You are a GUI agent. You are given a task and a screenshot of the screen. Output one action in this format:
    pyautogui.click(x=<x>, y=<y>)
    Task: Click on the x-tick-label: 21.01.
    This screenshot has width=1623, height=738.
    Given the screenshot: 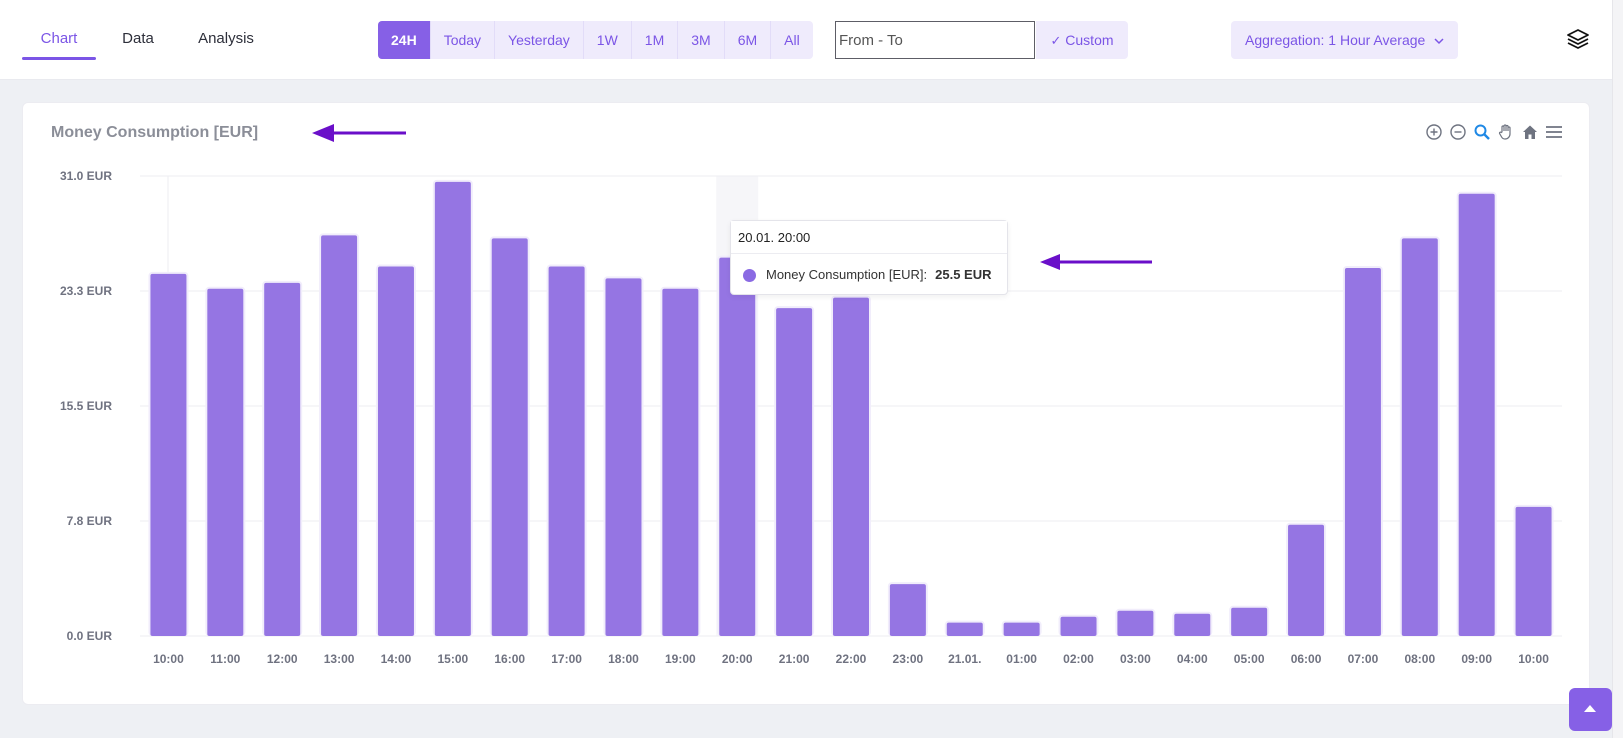 What is the action you would take?
    pyautogui.click(x=964, y=659)
    